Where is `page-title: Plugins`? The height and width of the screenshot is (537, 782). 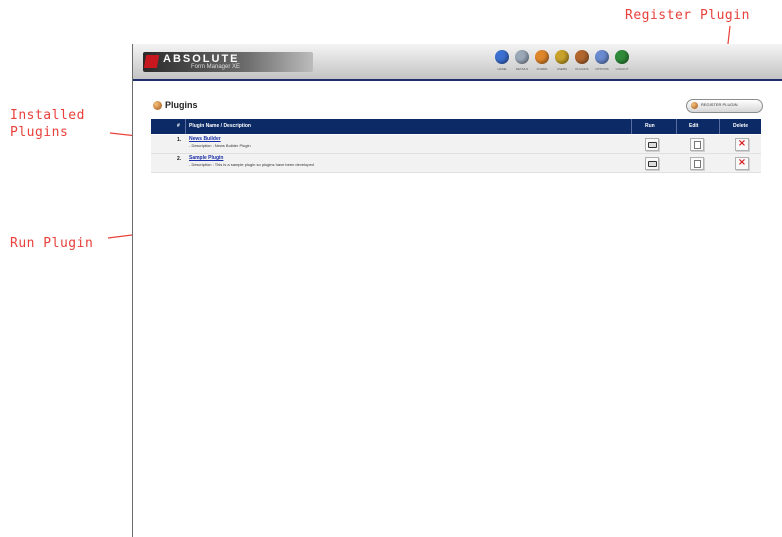 page-title: Plugins is located at coordinates (181, 105).